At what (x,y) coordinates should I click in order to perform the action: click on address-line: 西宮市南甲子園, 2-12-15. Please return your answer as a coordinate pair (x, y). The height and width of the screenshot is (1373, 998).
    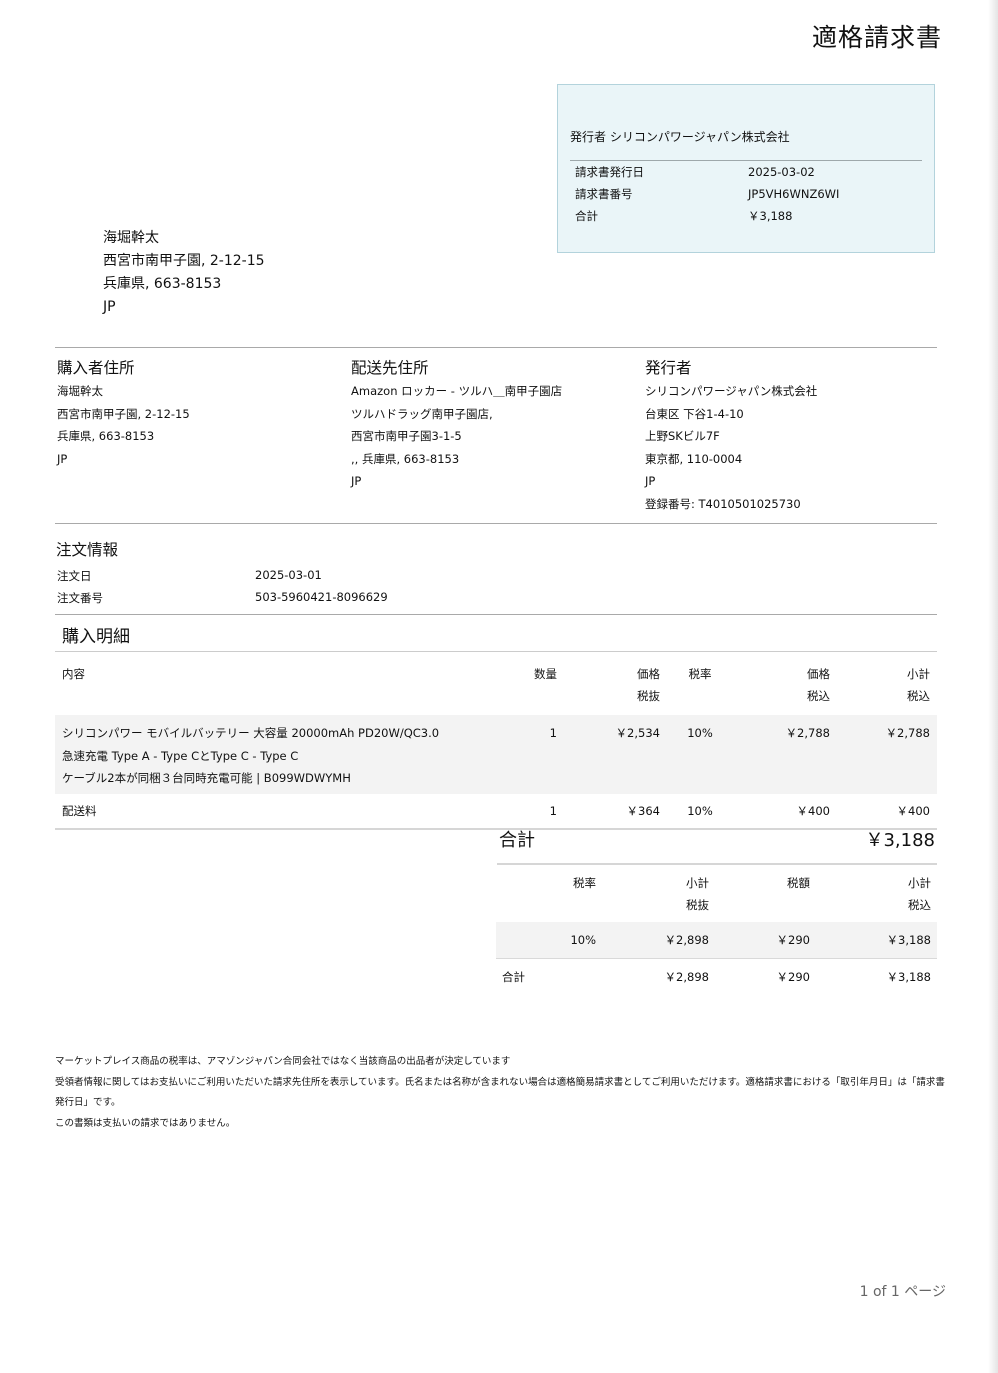
    Looking at the image, I should click on (184, 261).